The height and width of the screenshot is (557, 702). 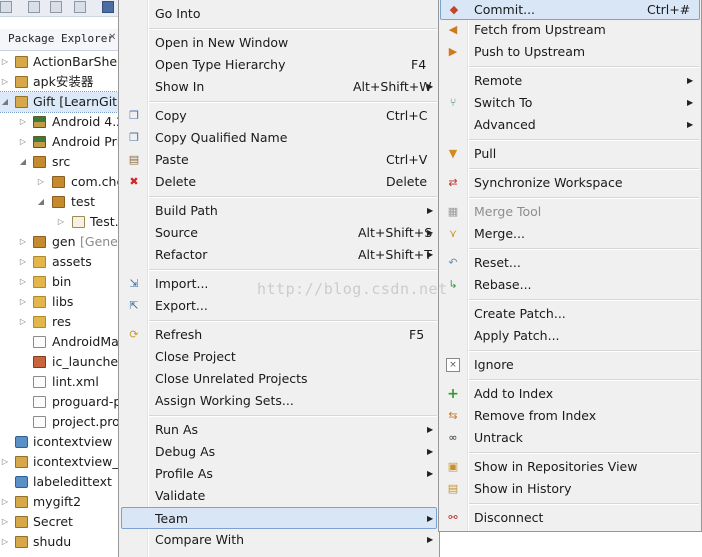 What do you see at coordinates (570, 365) in the screenshot?
I see `menu-item-ignore: × Ignore` at bounding box center [570, 365].